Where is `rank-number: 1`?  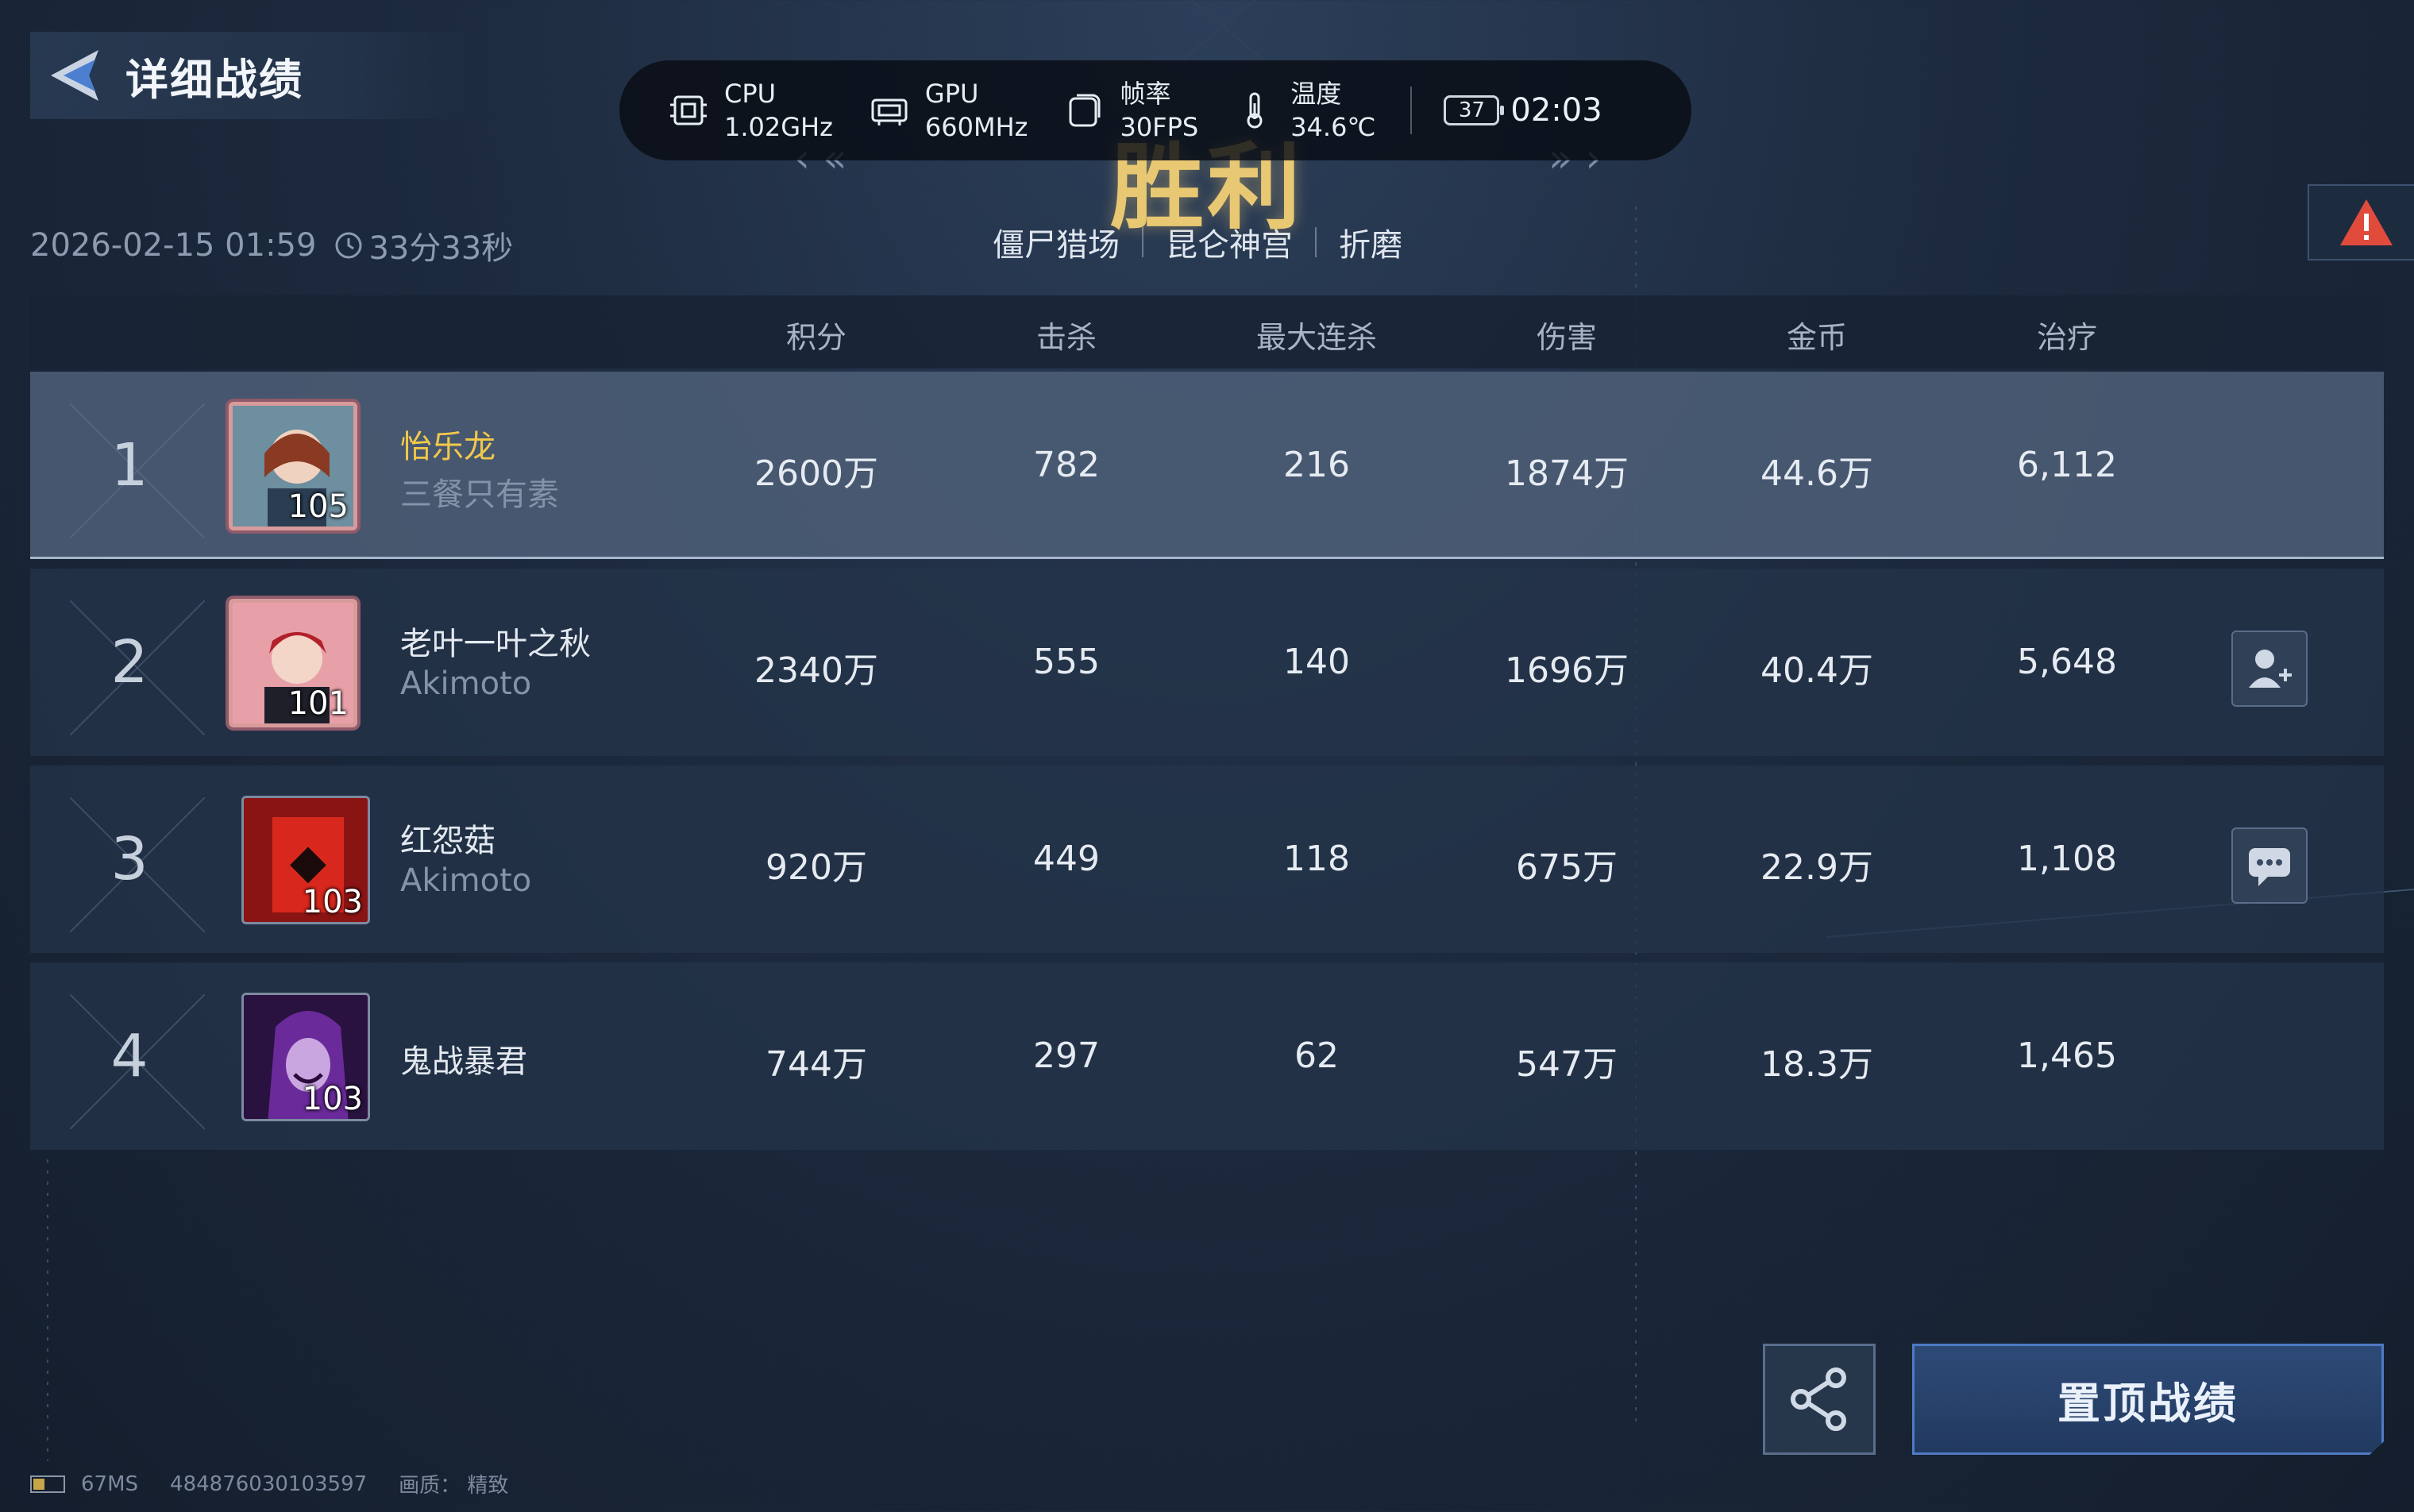 rank-number: 1 is located at coordinates (129, 465).